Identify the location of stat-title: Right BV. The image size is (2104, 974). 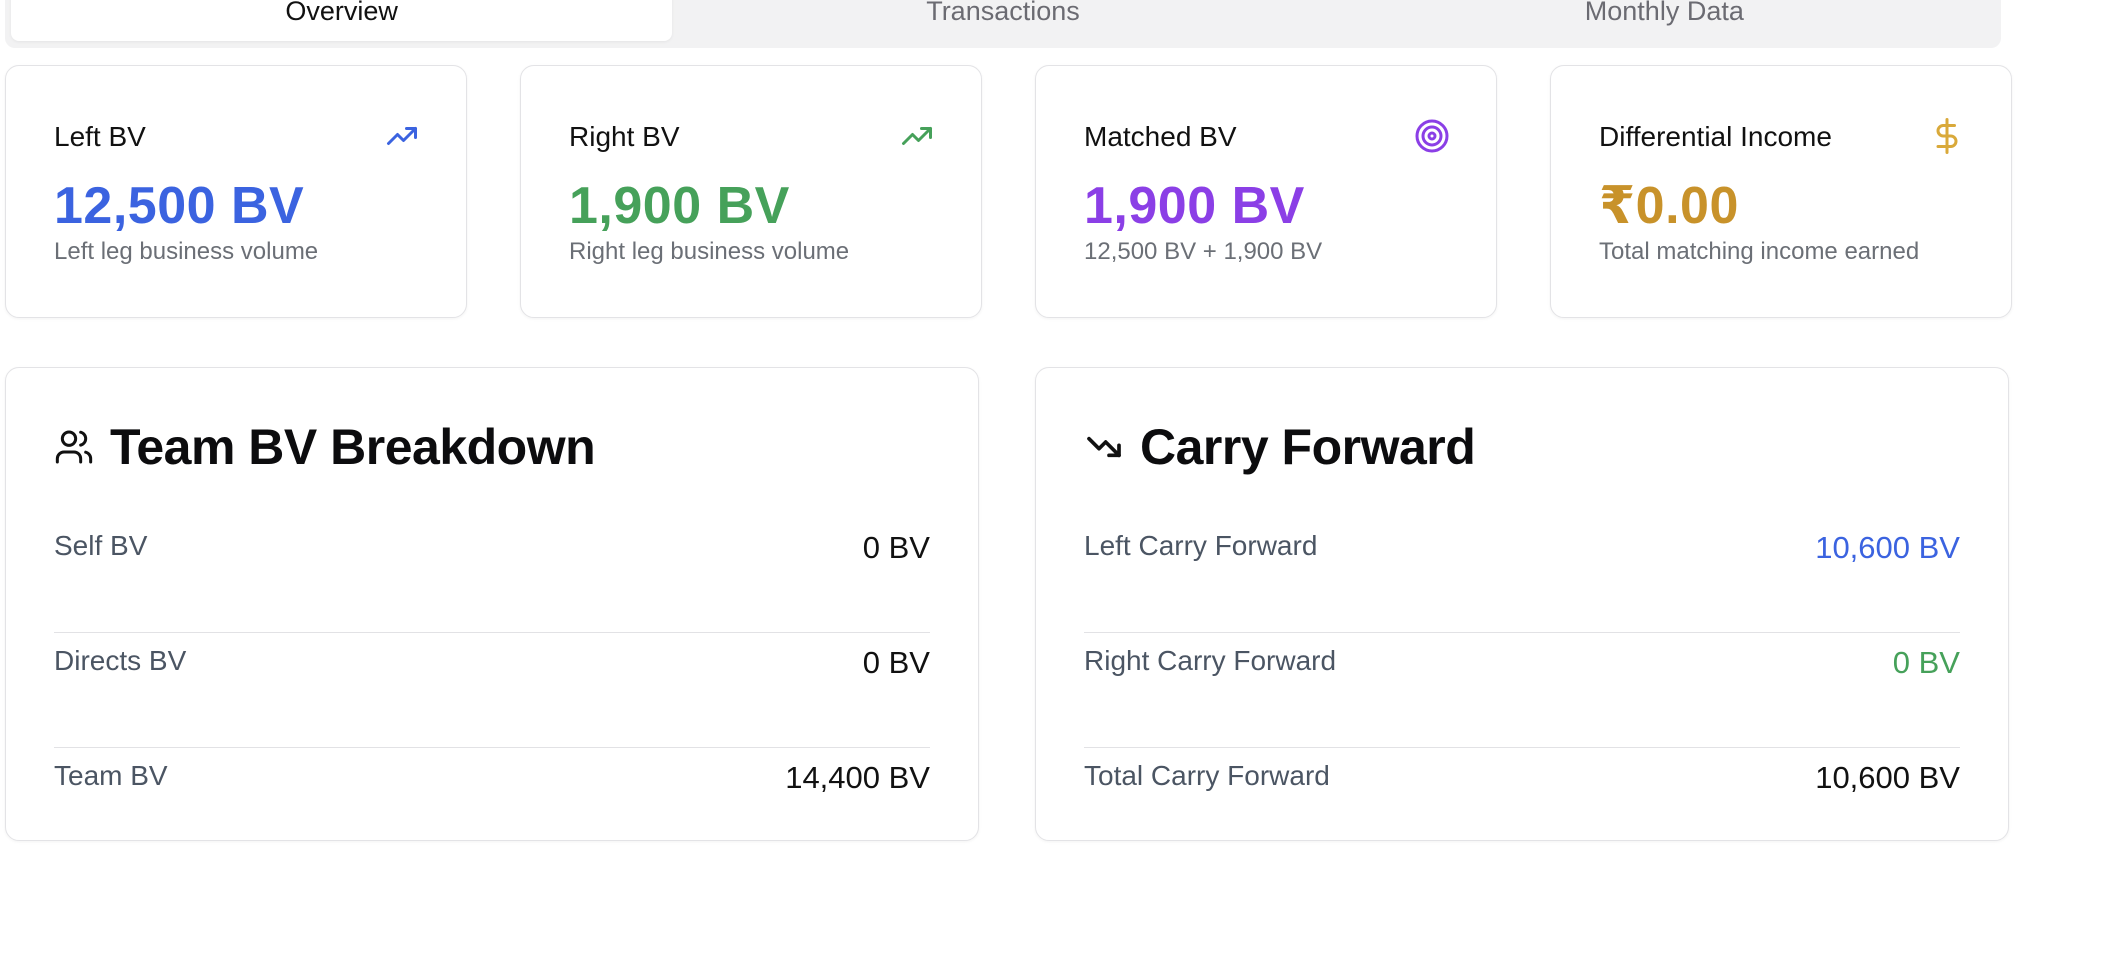
(624, 136).